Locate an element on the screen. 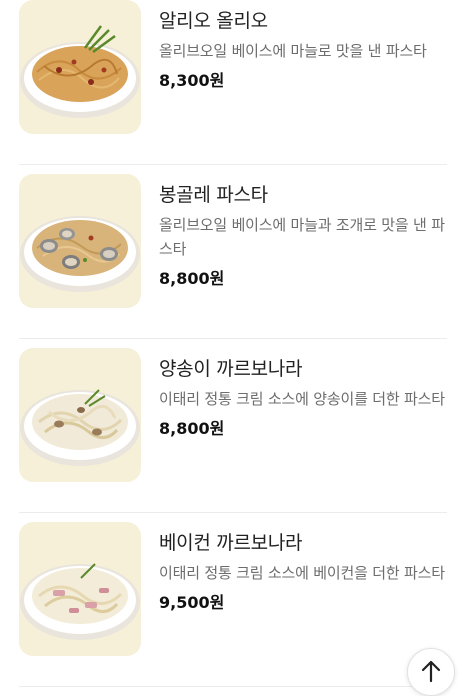  arrow-up-icon is located at coordinates (431, 671).